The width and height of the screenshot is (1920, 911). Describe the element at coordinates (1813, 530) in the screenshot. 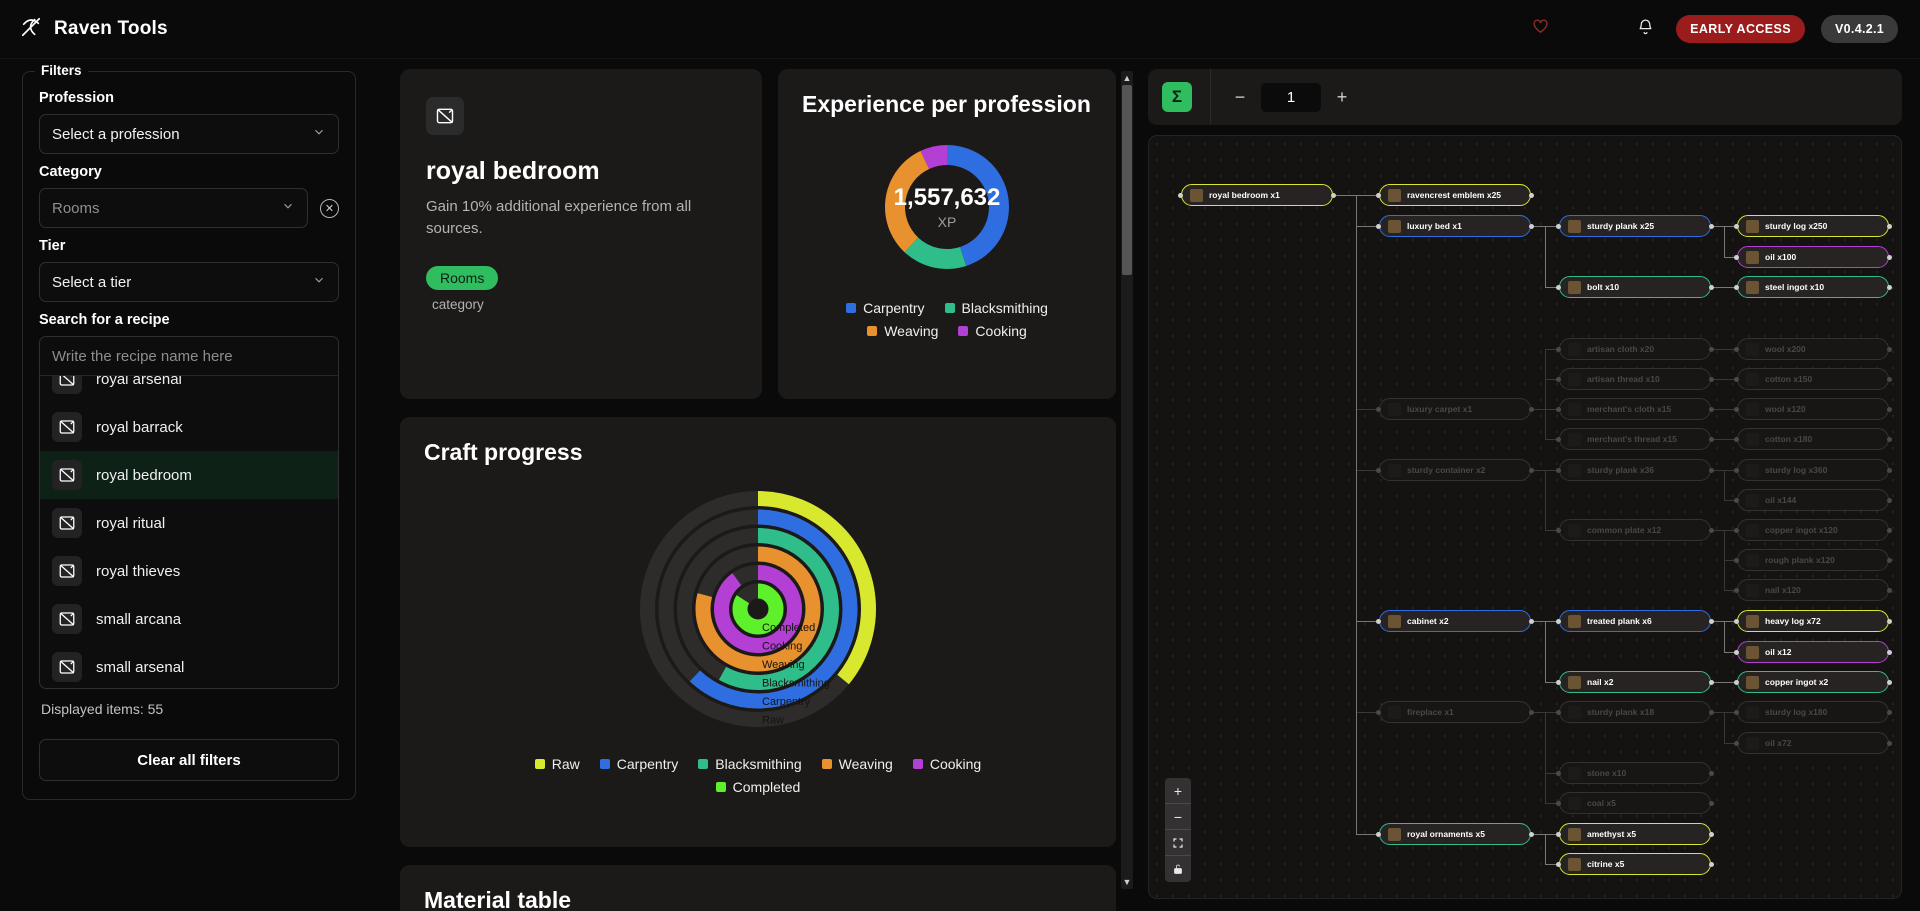

I see `graph-node: copper ingot x120` at that location.